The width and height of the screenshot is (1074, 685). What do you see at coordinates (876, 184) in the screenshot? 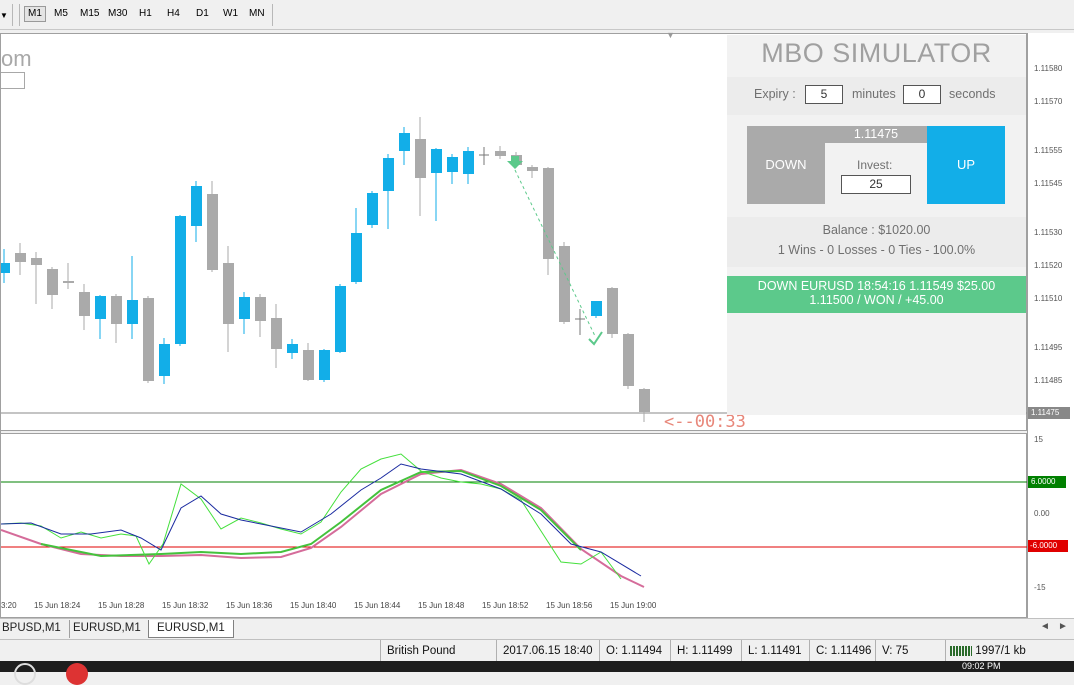
I see `invest-input: 25` at bounding box center [876, 184].